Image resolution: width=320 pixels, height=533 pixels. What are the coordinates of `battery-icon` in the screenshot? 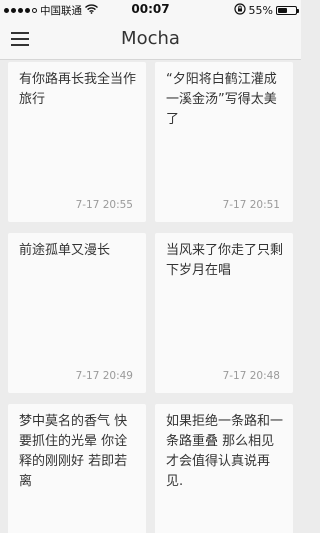 It's located at (287, 10).